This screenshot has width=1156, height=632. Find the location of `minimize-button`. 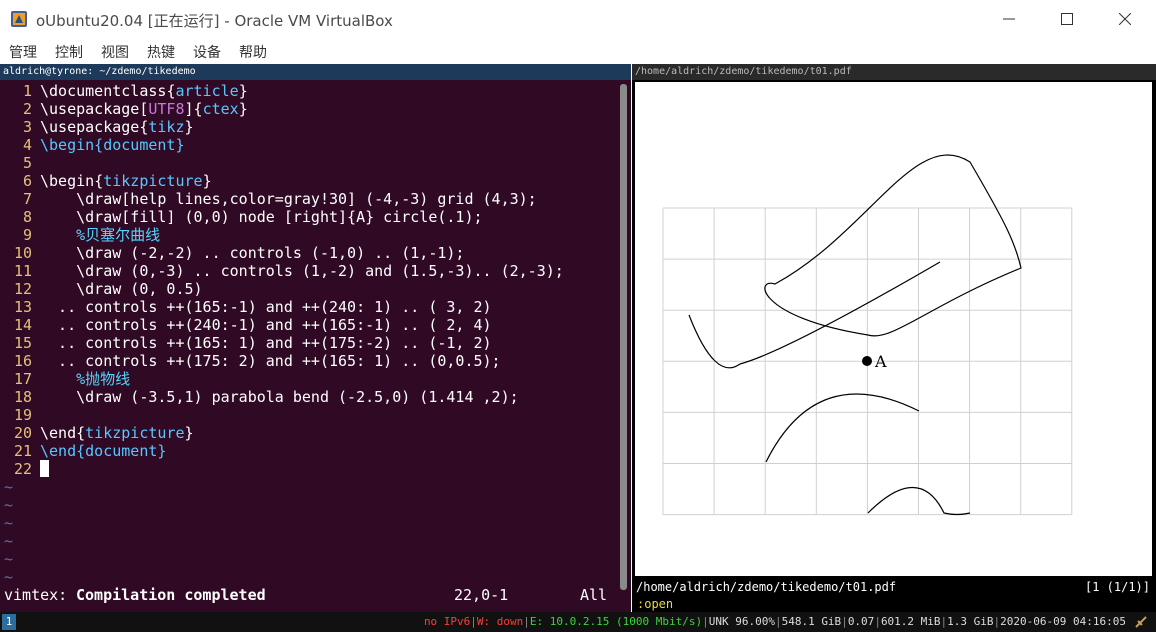

minimize-button is located at coordinates (1009, 19).